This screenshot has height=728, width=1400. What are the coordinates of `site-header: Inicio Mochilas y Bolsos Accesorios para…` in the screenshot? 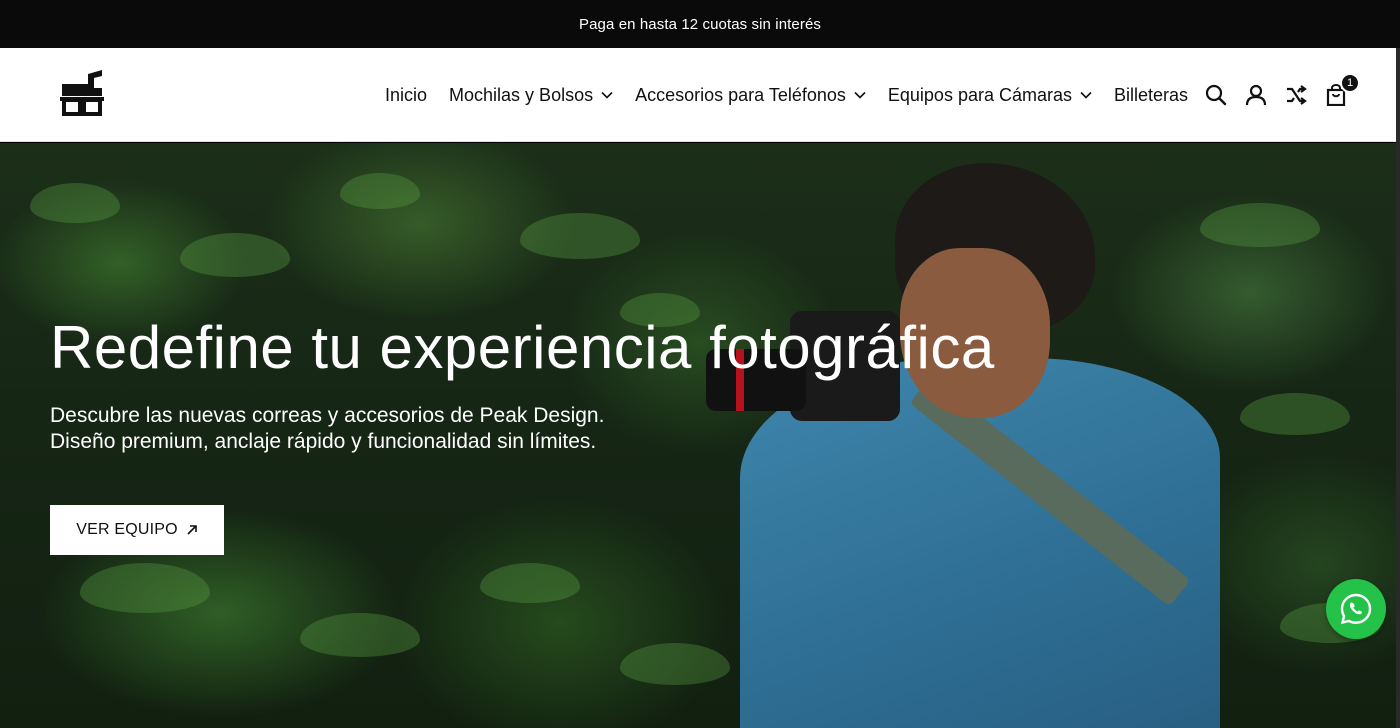 It's located at (698, 95).